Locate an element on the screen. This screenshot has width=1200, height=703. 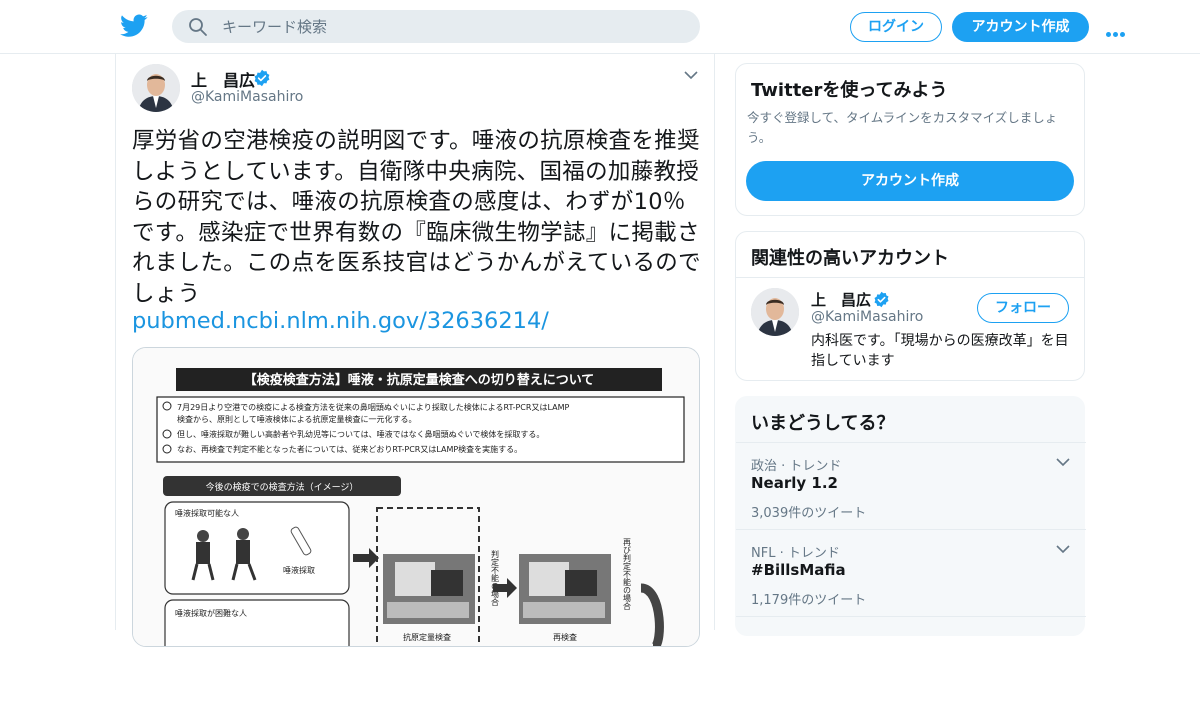
doc-box1-caption: 唾液採取 is located at coordinates (299, 570).